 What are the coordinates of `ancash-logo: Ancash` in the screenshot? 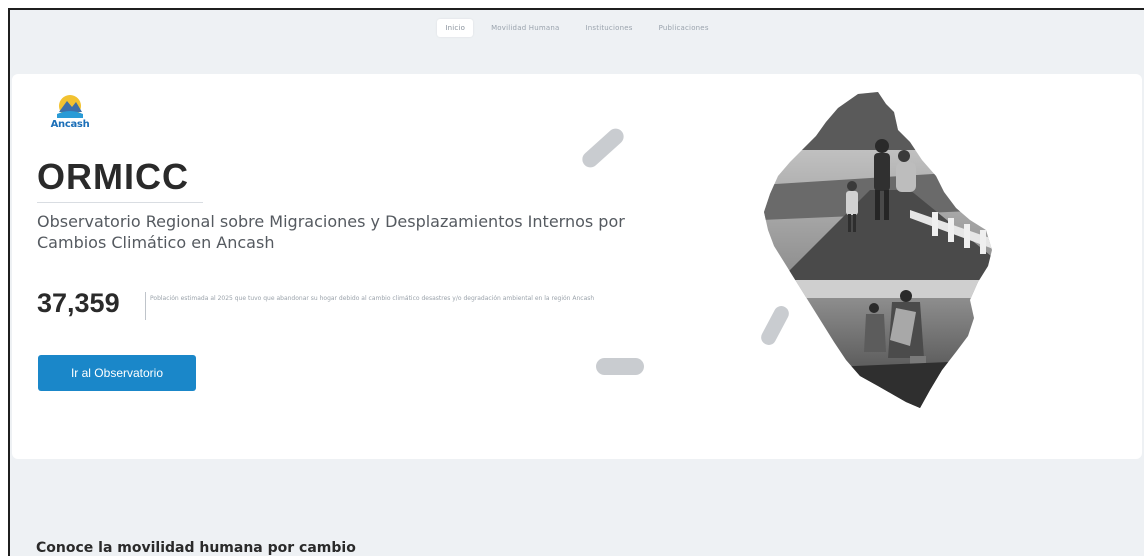 It's located at (70, 114).